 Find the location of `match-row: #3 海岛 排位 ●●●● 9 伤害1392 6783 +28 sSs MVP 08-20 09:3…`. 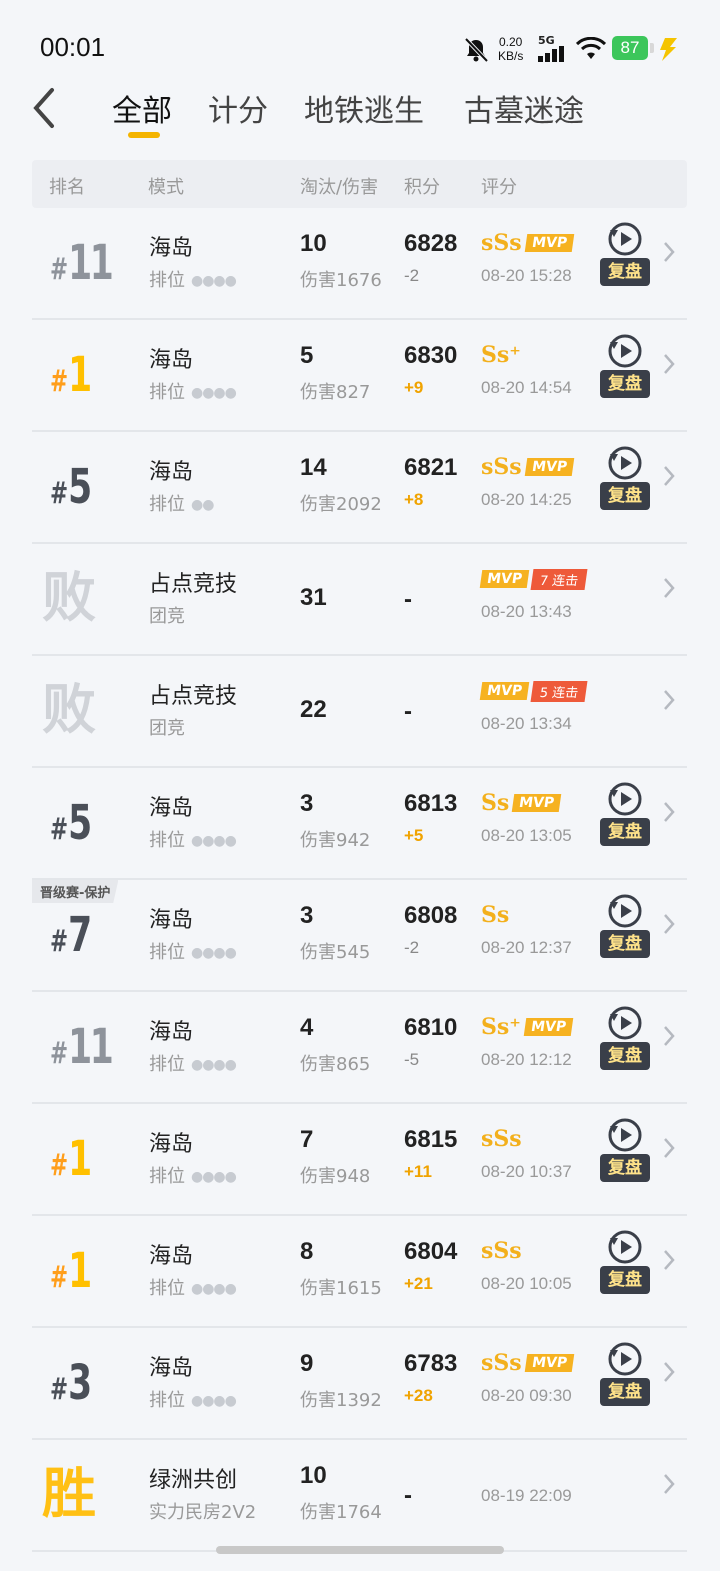

match-row: #3 海岛 排位 ●●●● 9 伤害1392 6783 +28 sSs MVP 08-20 09:3… is located at coordinates (359, 1384).